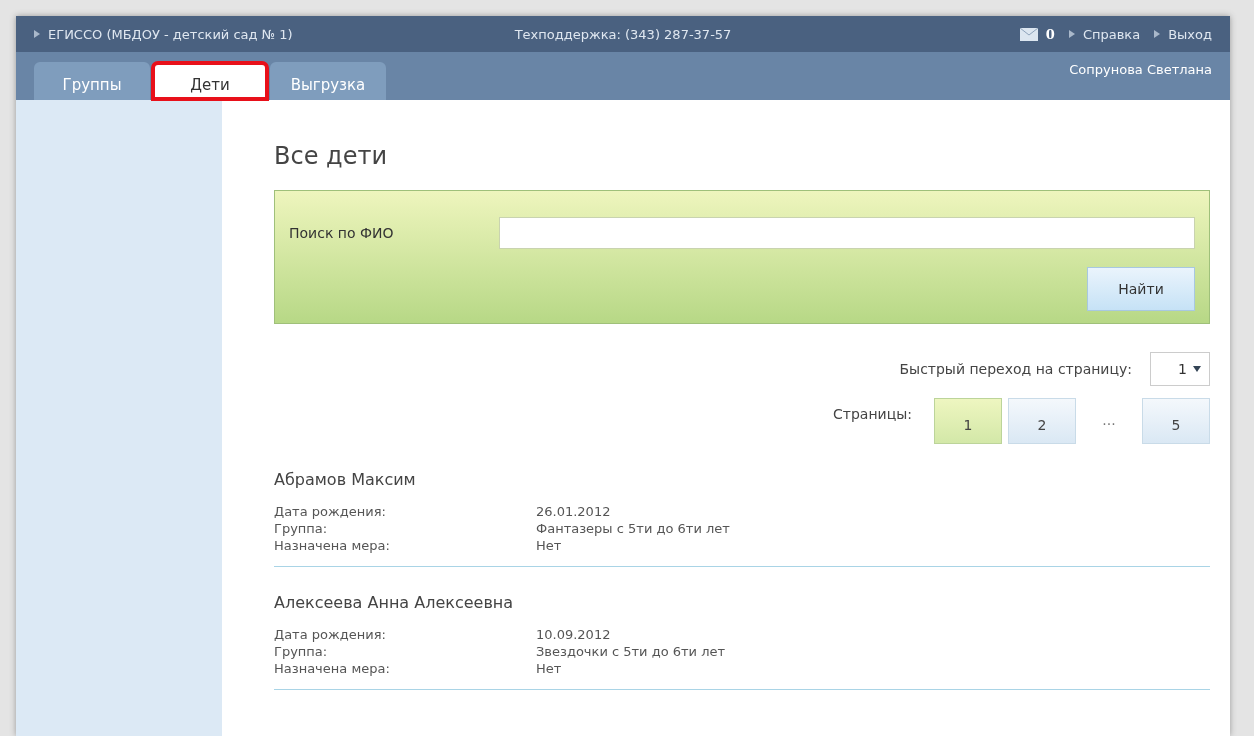  I want to click on page-button: 2, so click(1042, 421).